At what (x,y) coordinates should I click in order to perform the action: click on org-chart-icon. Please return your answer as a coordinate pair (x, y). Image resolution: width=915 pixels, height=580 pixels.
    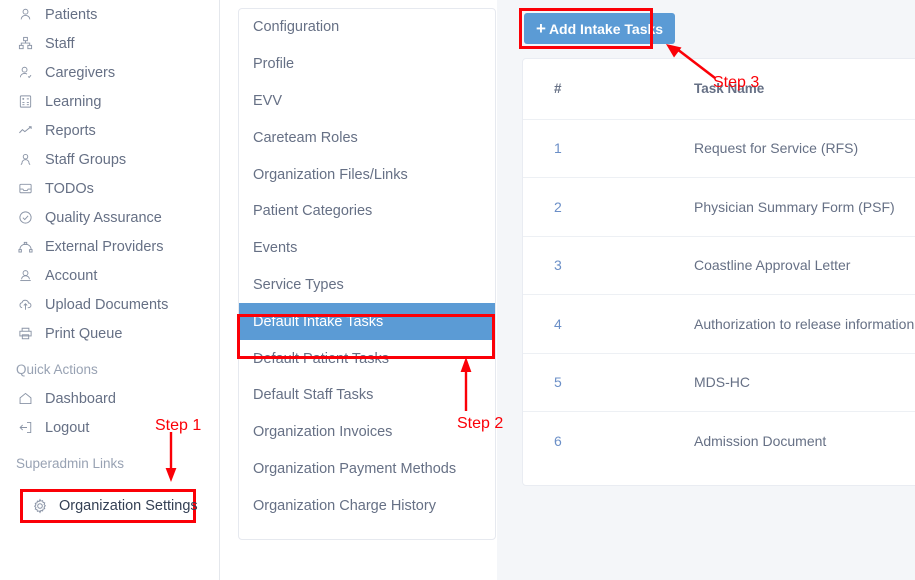
    Looking at the image, I should click on (29, 44).